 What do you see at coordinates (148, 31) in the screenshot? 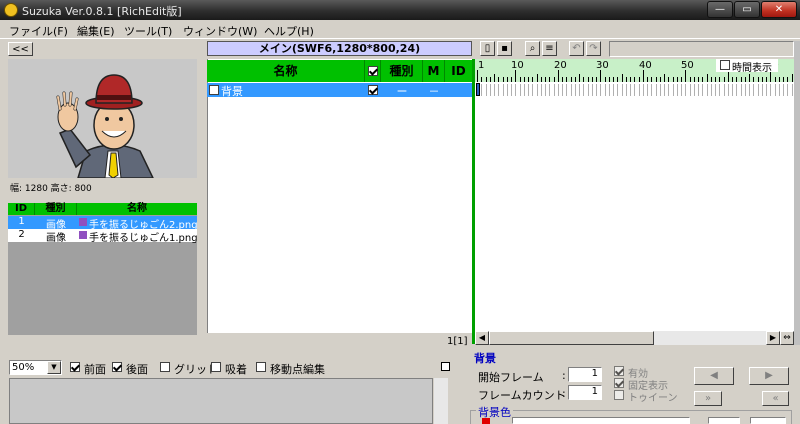
I see `menu-tools: ツール(T)` at bounding box center [148, 31].